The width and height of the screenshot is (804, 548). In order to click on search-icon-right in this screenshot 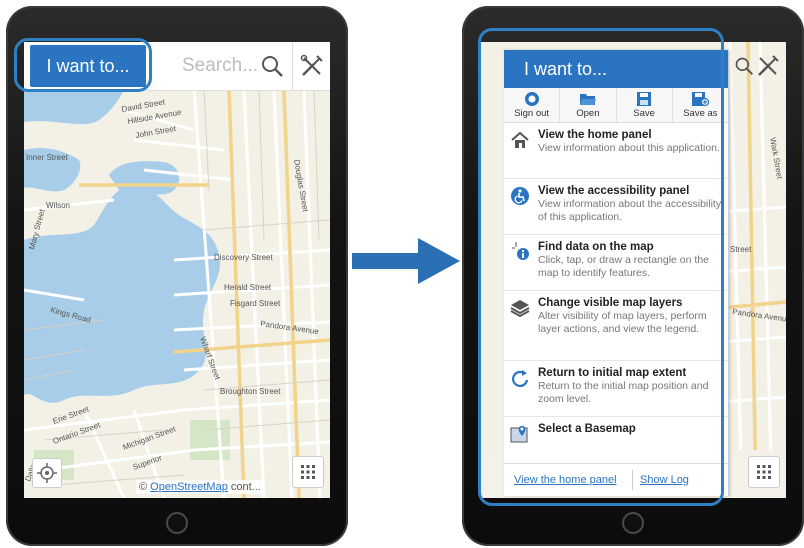, I will do `click(744, 66)`.